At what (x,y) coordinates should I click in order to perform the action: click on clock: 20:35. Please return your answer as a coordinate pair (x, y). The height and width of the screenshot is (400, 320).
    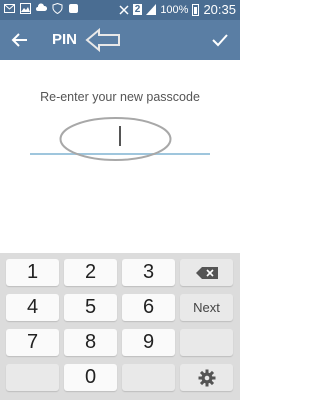
    Looking at the image, I should click on (219, 9).